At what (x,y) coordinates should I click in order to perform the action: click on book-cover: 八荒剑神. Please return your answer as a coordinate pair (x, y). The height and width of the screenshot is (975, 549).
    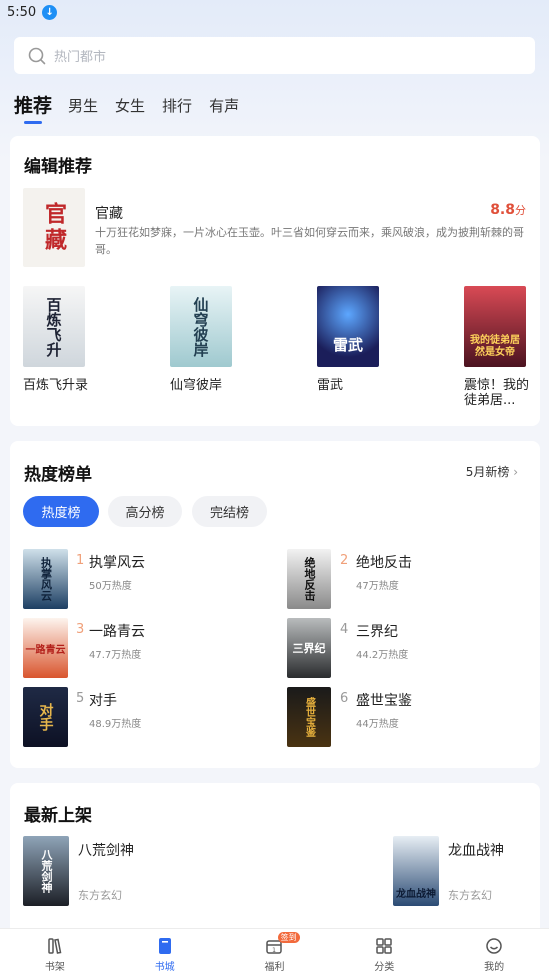
    Looking at the image, I should click on (46, 871).